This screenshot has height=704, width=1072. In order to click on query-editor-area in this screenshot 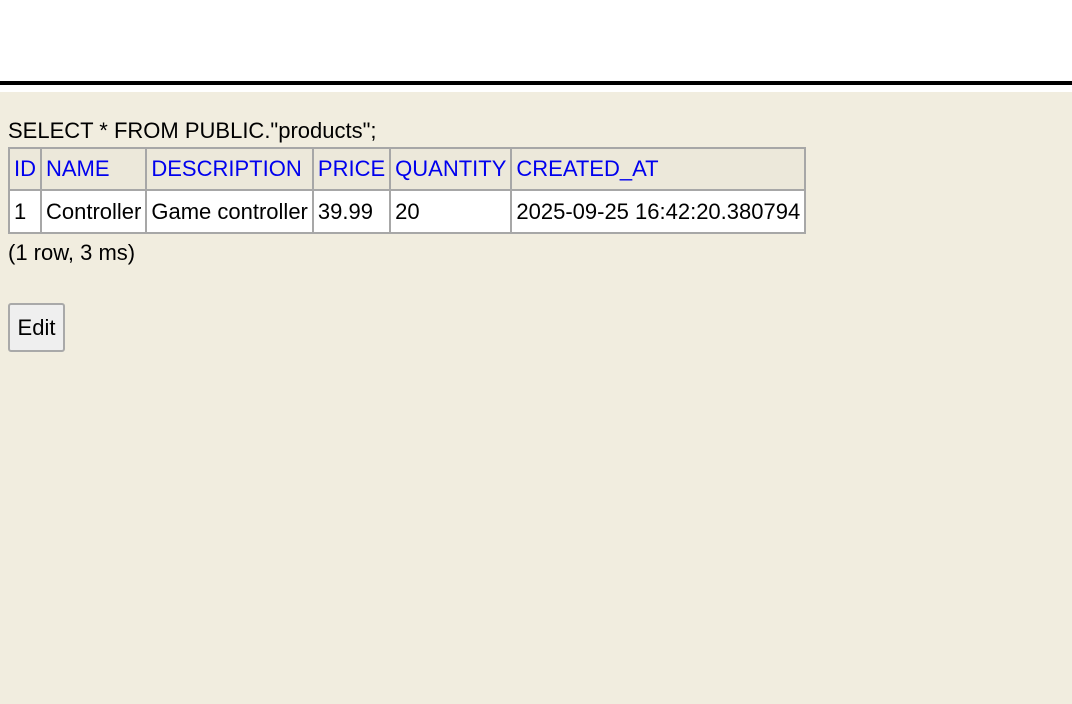, I will do `click(536, 40)`.